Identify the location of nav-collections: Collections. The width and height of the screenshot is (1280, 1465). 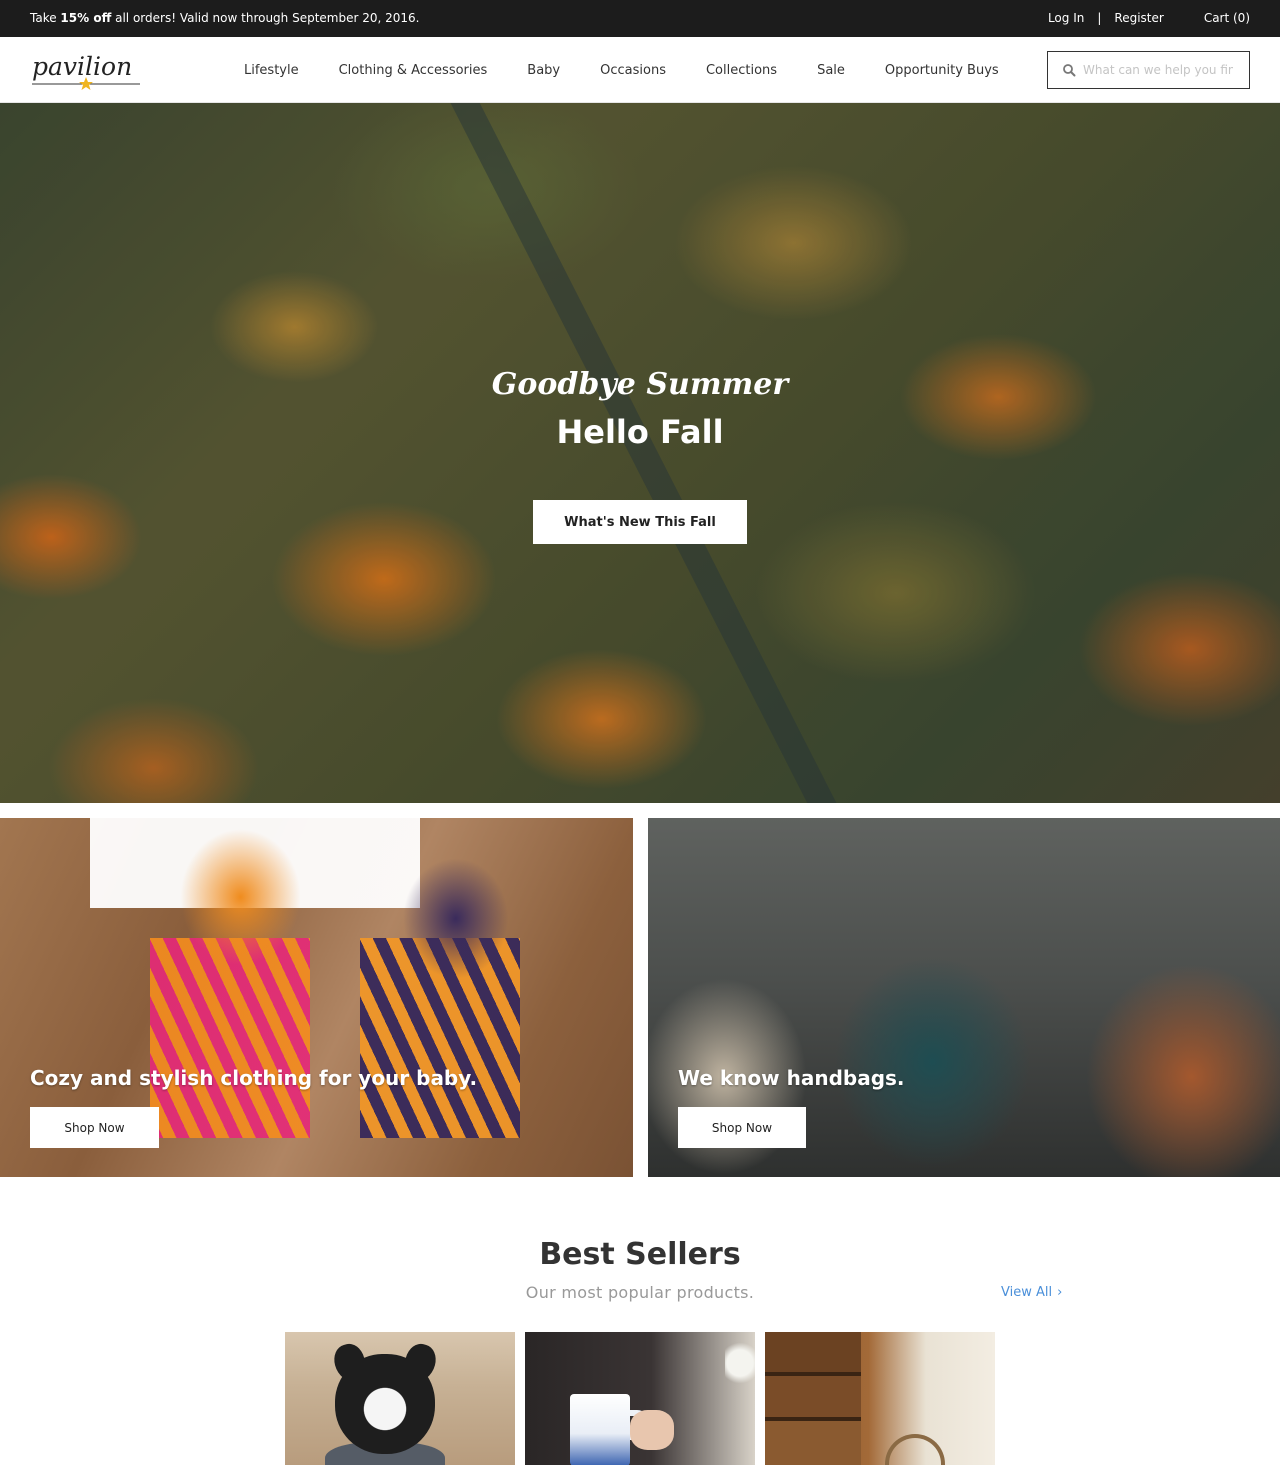
(741, 70).